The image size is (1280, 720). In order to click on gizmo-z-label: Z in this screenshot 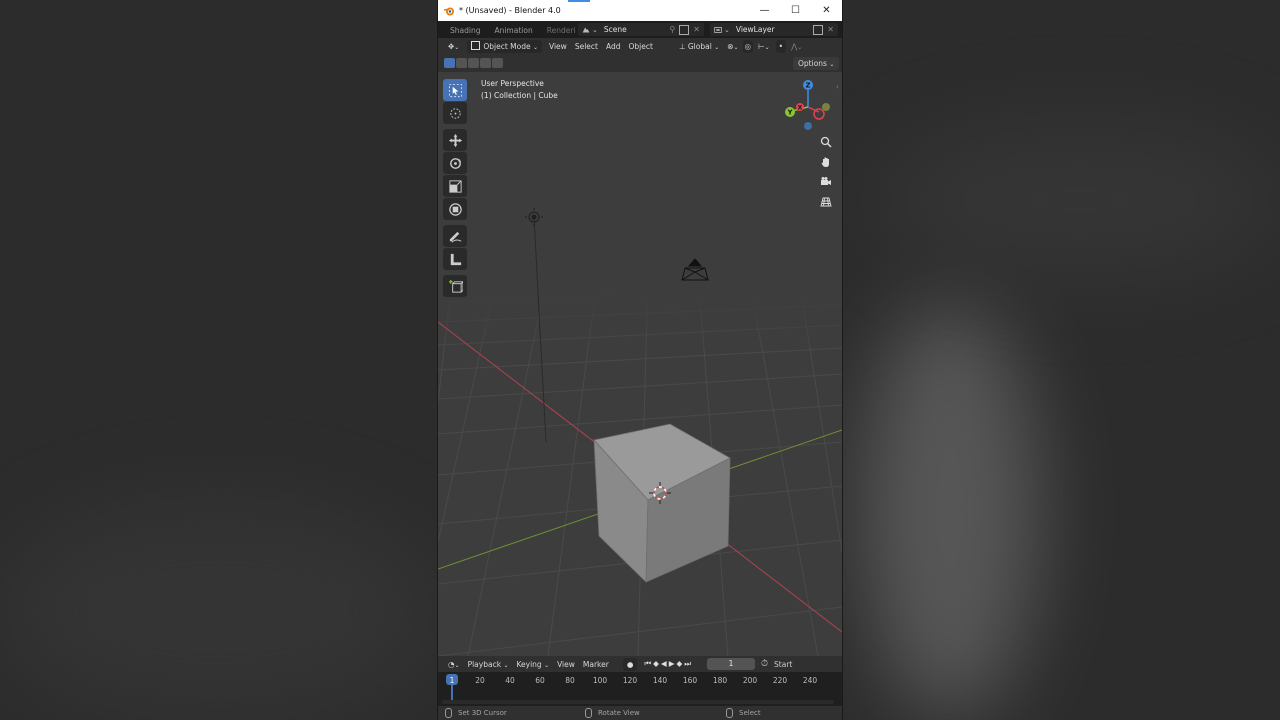, I will do `click(807, 86)`.